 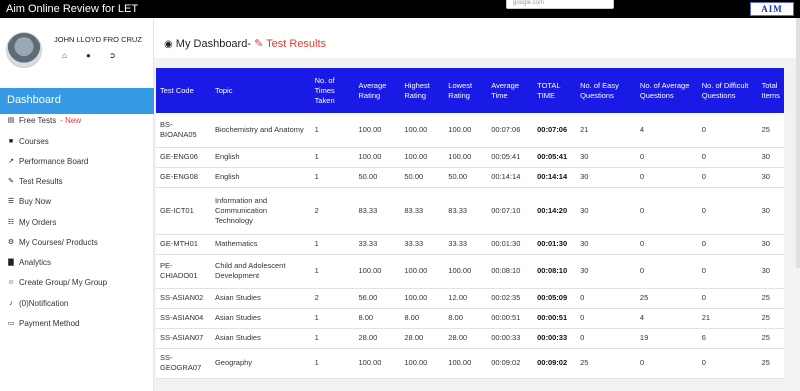 I want to click on column-header-difficult-questions: No. of Difficult Questions, so click(x=727, y=90).